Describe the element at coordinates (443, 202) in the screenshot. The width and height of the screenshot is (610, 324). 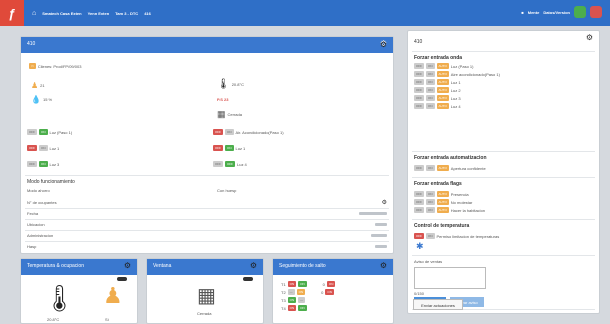
I see `override-row: OFF ON AUTO No molestar` at that location.